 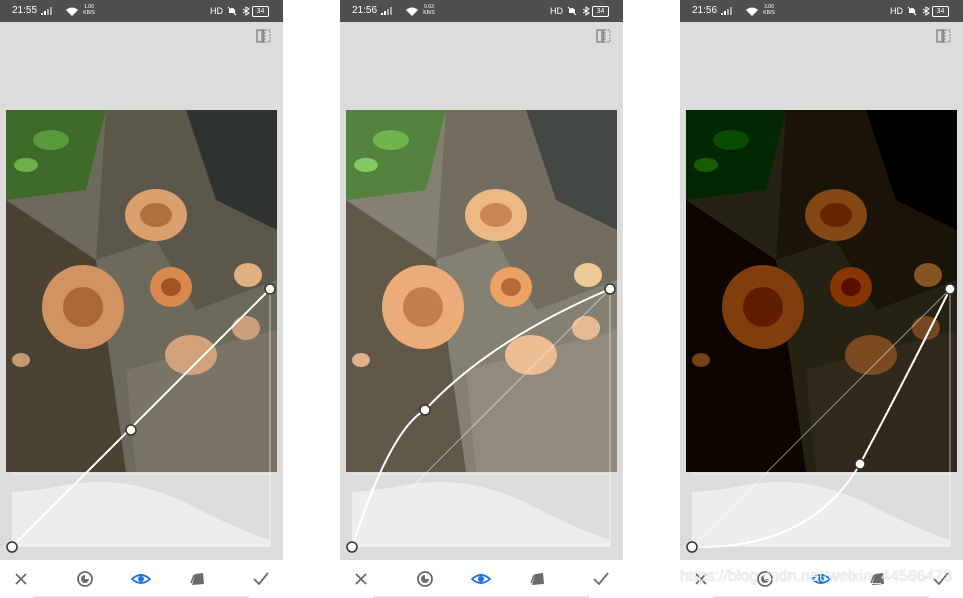 What do you see at coordinates (89, 10) in the screenshot?
I see `net-speed: 1.00 KB/S` at bounding box center [89, 10].